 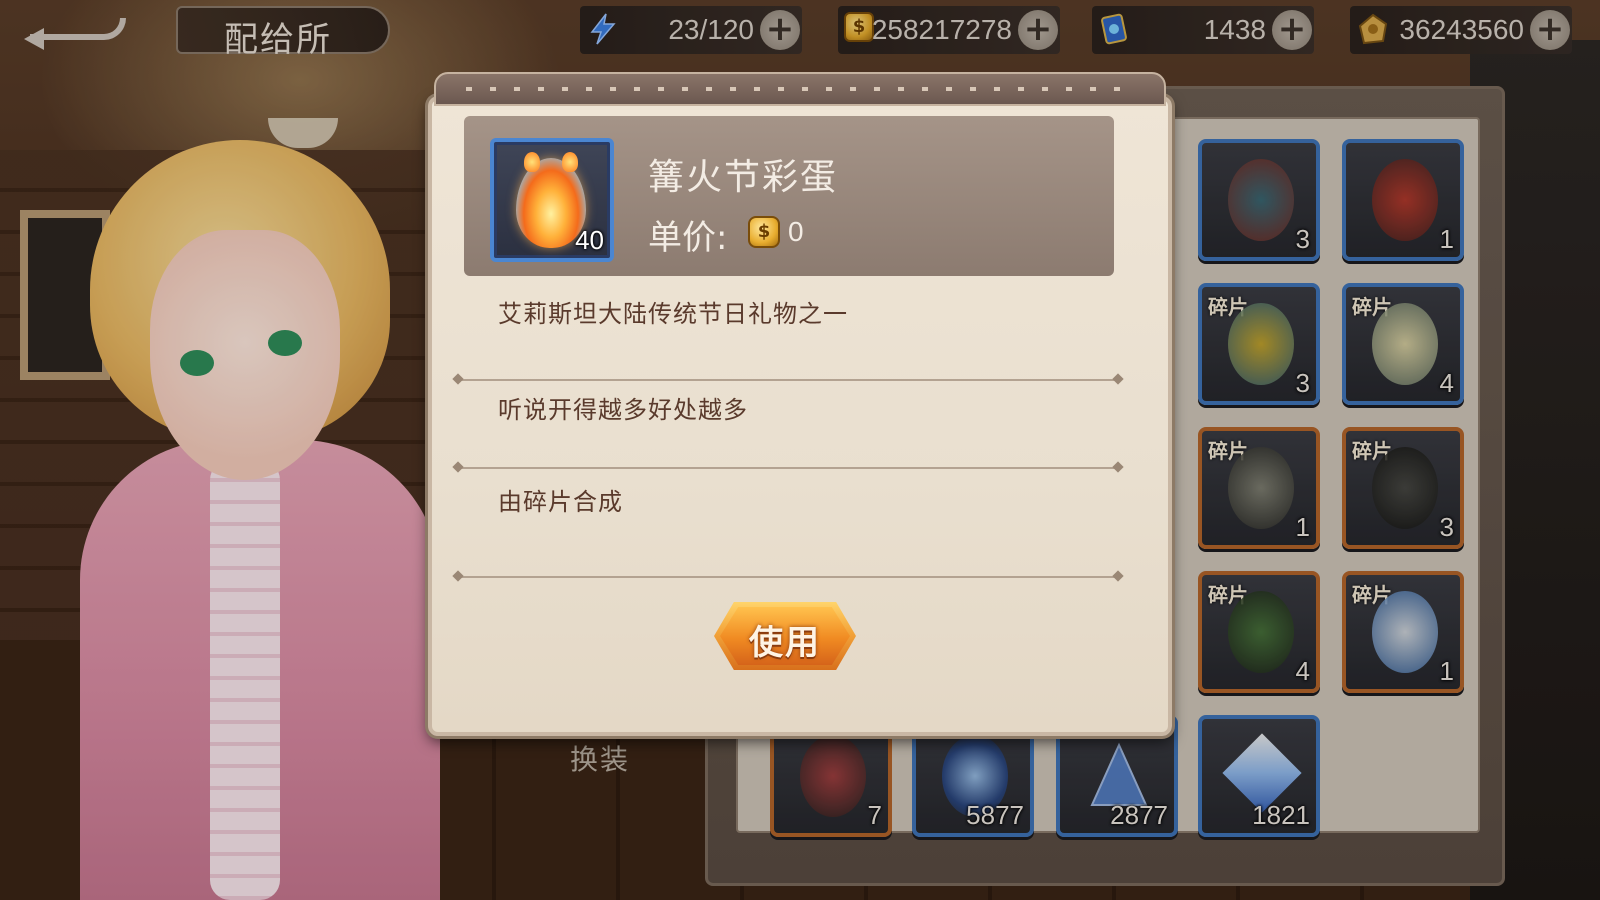 I want to click on item-header: 40 篝火节彩蛋 单价: $ 0, so click(x=789, y=196).